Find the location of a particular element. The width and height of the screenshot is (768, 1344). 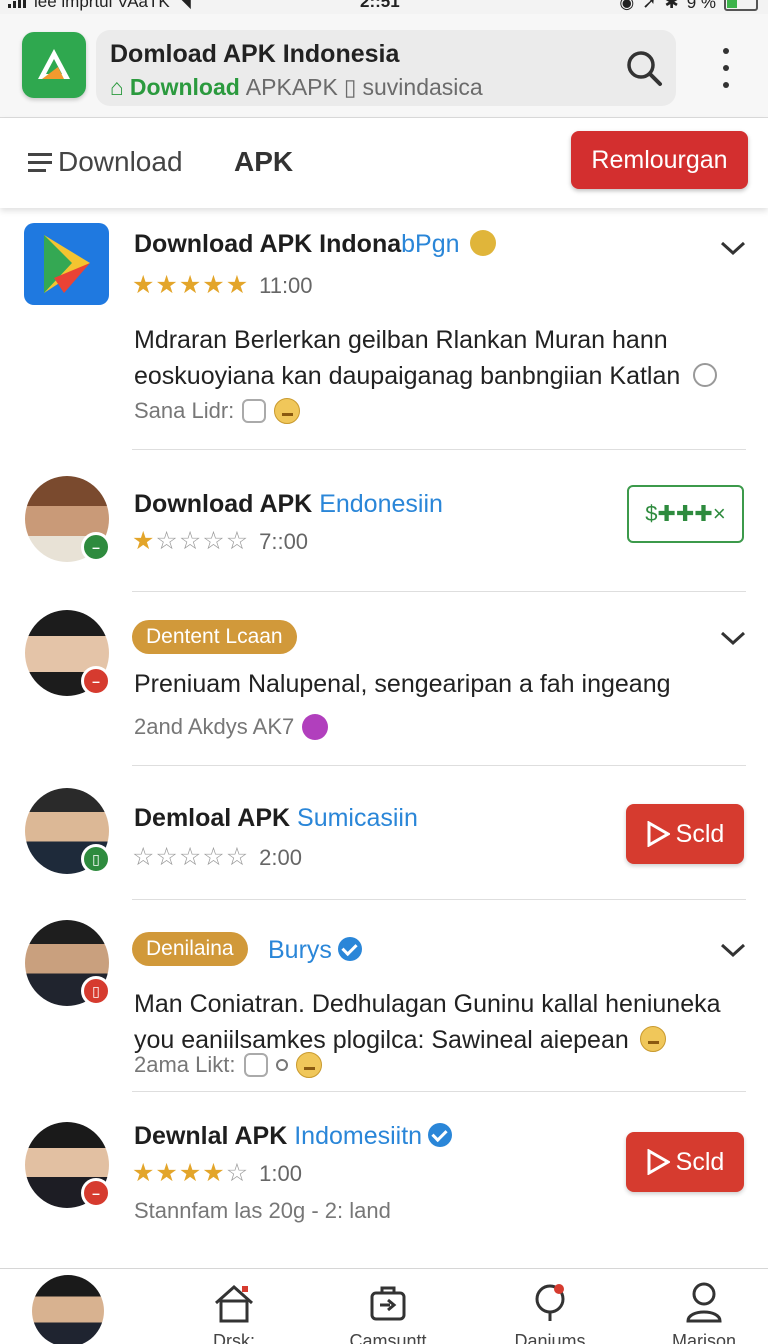

item-time: 11:00 is located at coordinates (286, 285).